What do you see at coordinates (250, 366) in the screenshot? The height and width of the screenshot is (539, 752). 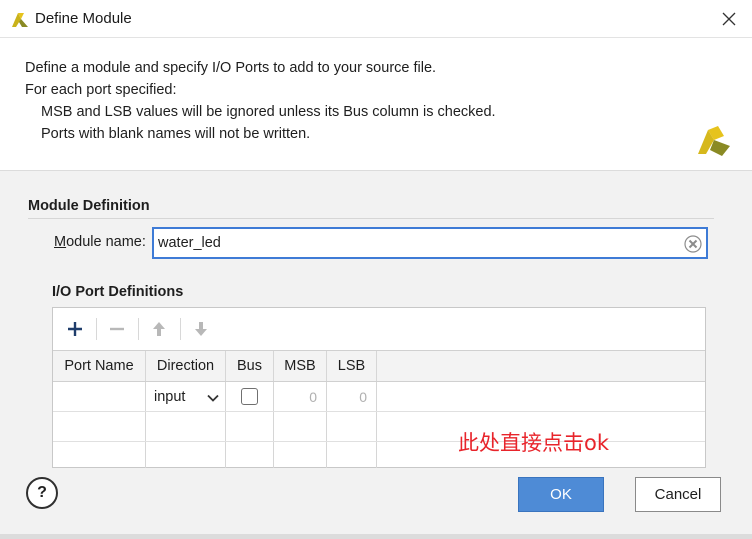 I see `column-header-bus: Bus` at bounding box center [250, 366].